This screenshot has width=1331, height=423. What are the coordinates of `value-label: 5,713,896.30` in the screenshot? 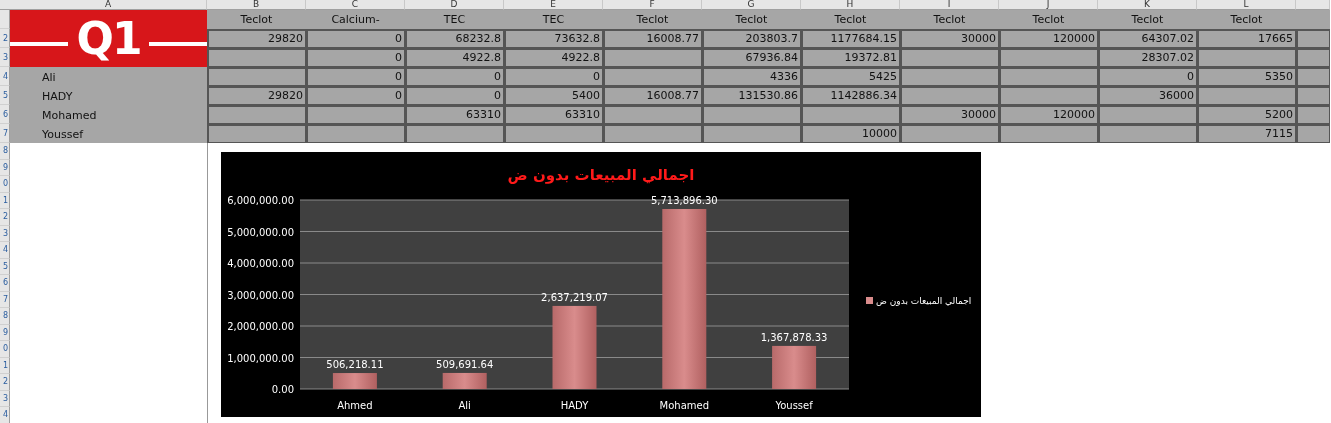 It's located at (684, 200).